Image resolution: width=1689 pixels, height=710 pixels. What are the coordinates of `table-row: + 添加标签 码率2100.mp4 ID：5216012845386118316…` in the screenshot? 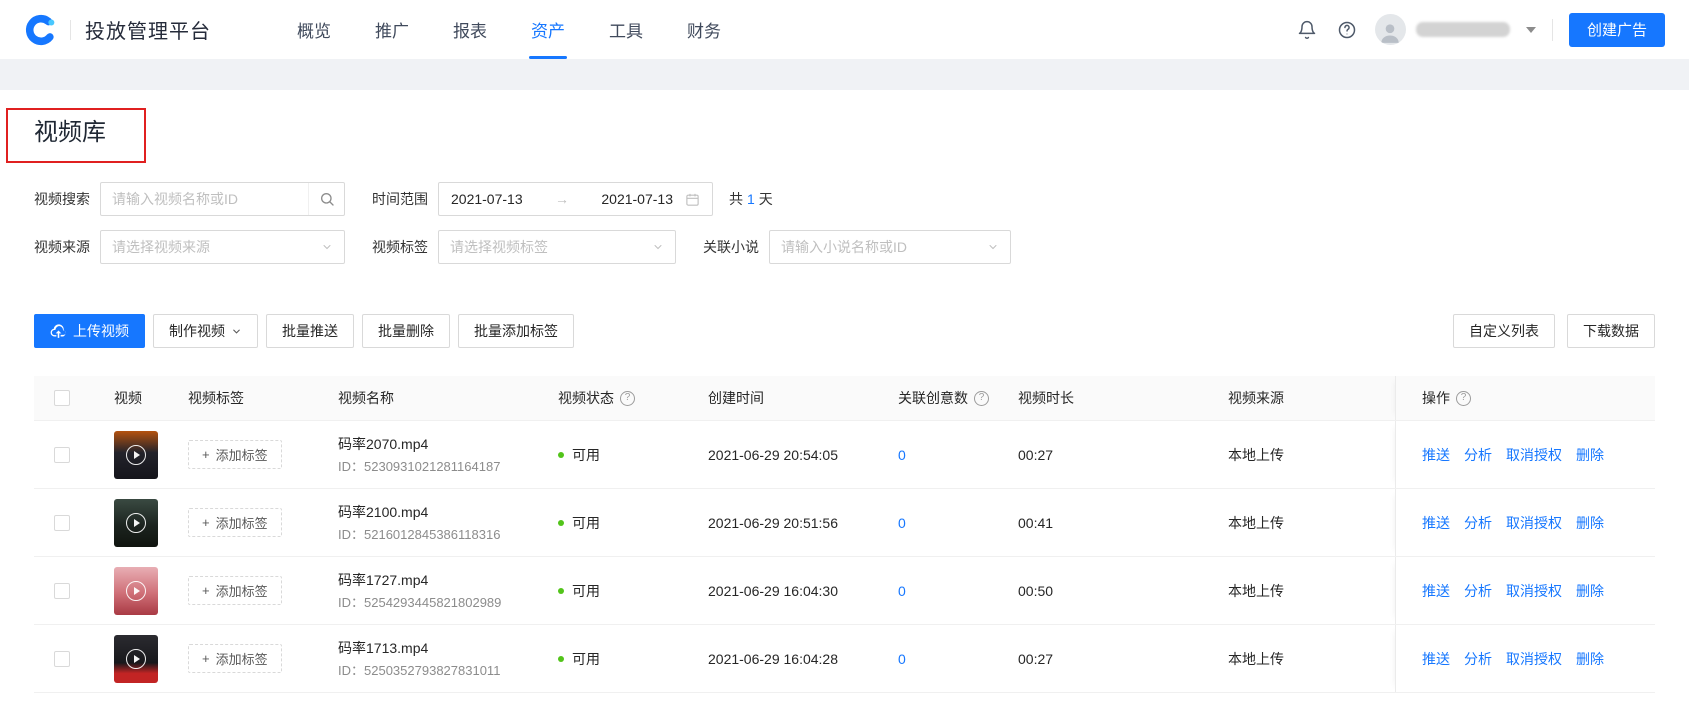 It's located at (844, 523).